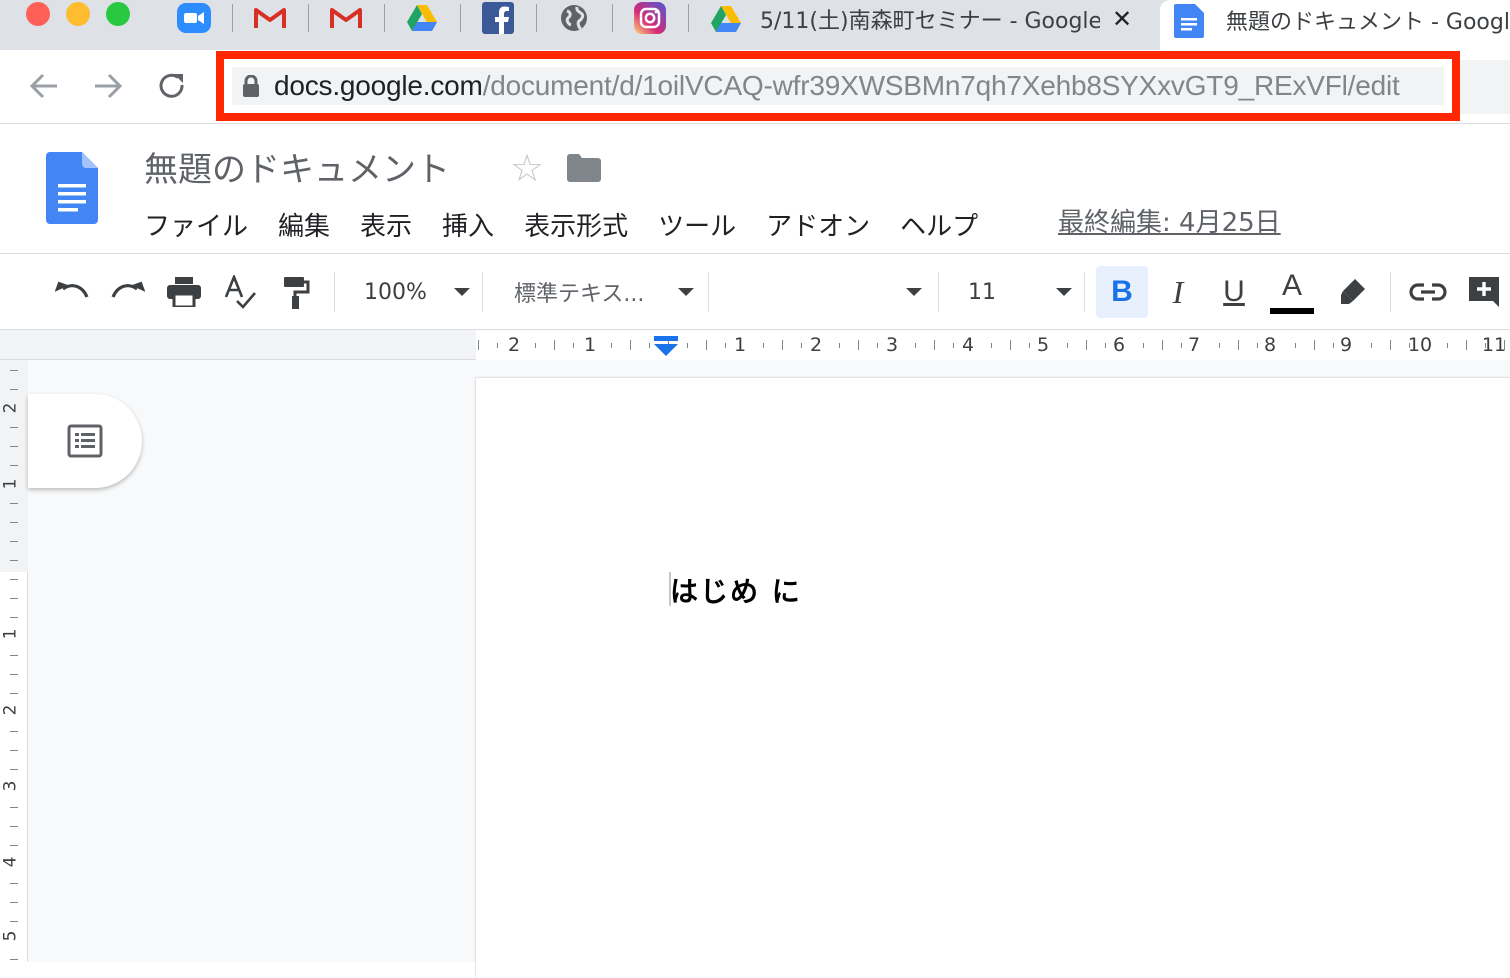  What do you see at coordinates (296, 292) in the screenshot?
I see `paint-format-button` at bounding box center [296, 292].